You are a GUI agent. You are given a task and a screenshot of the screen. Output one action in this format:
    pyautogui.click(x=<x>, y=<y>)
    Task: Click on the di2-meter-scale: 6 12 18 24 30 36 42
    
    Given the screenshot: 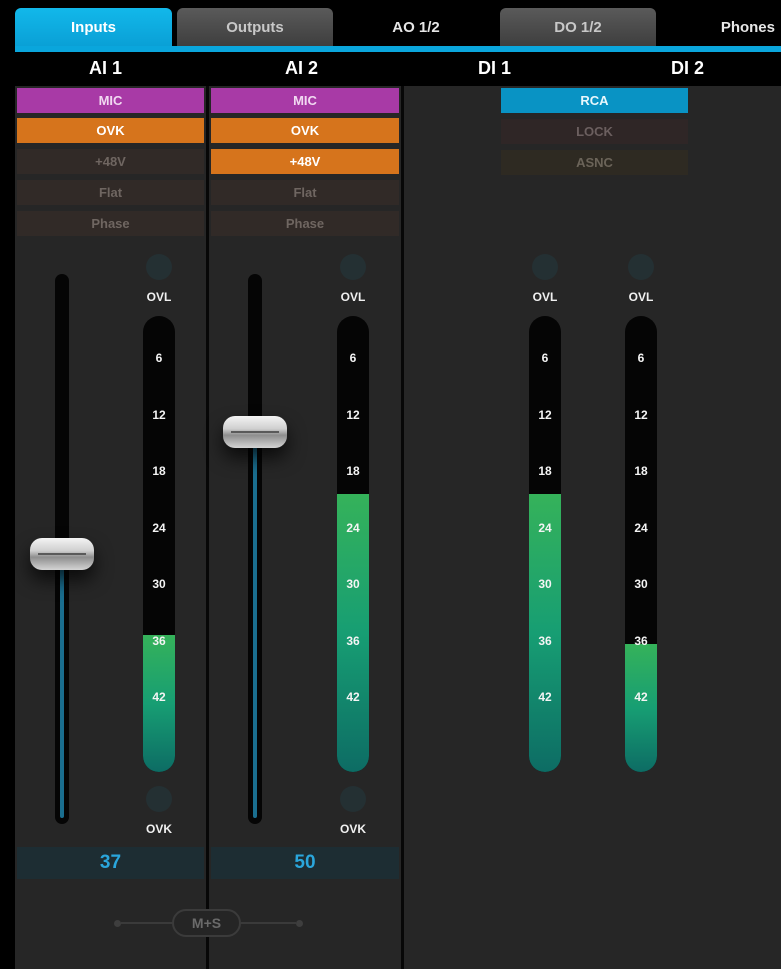 What is the action you would take?
    pyautogui.click(x=641, y=544)
    